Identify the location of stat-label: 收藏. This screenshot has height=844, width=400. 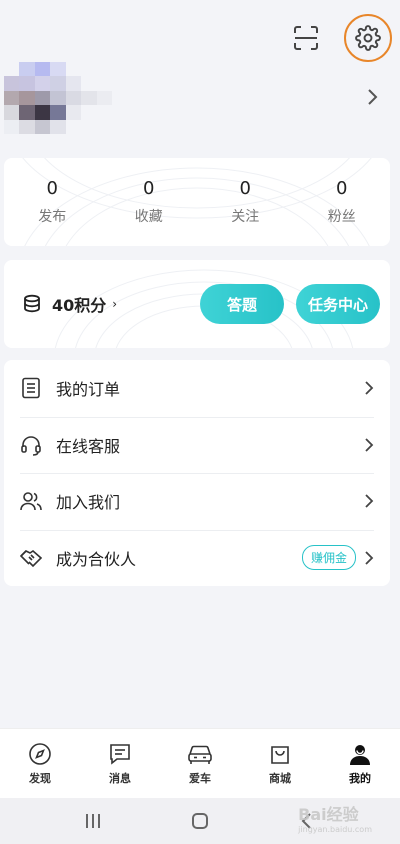
(148, 217).